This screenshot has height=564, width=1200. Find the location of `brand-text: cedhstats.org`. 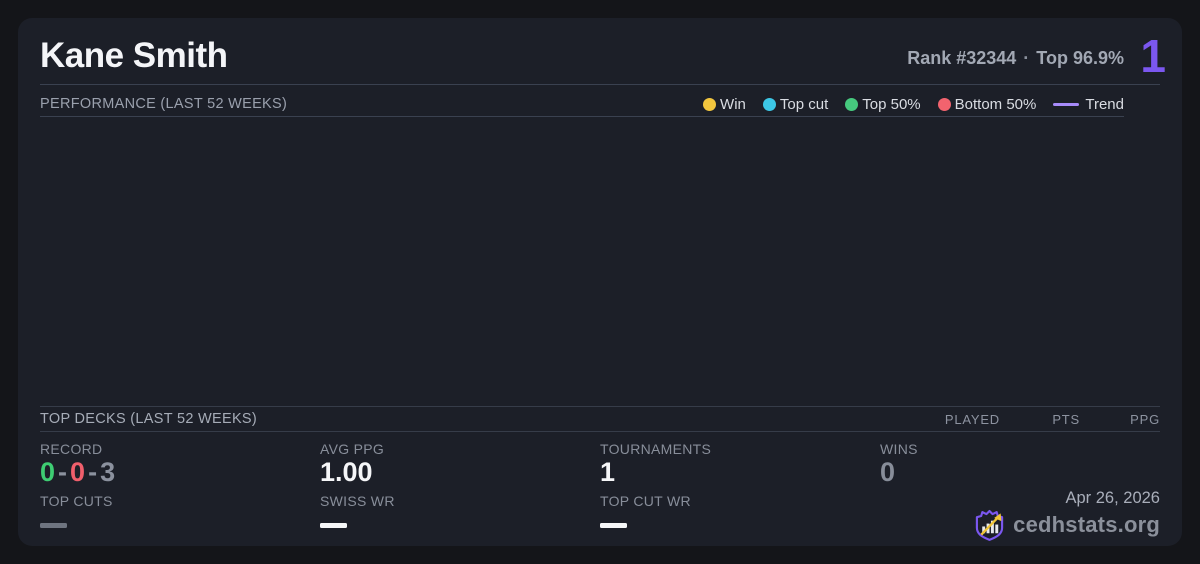

brand-text: cedhstats.org is located at coordinates (1086, 524).